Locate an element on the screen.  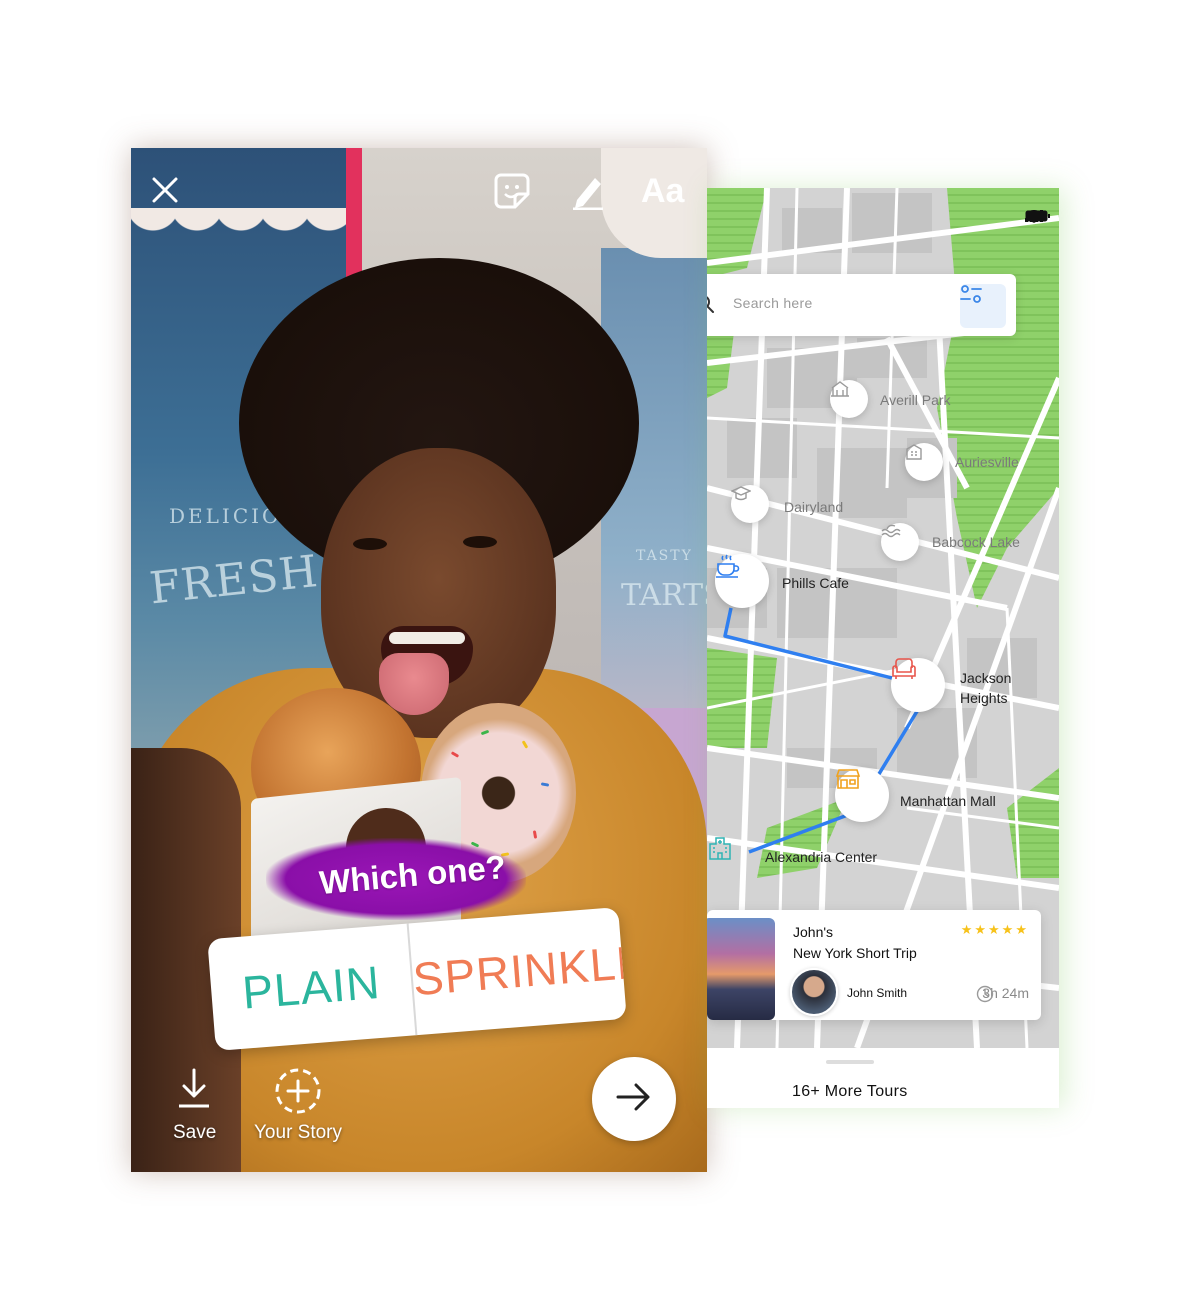
next-button is located at coordinates (634, 1099).